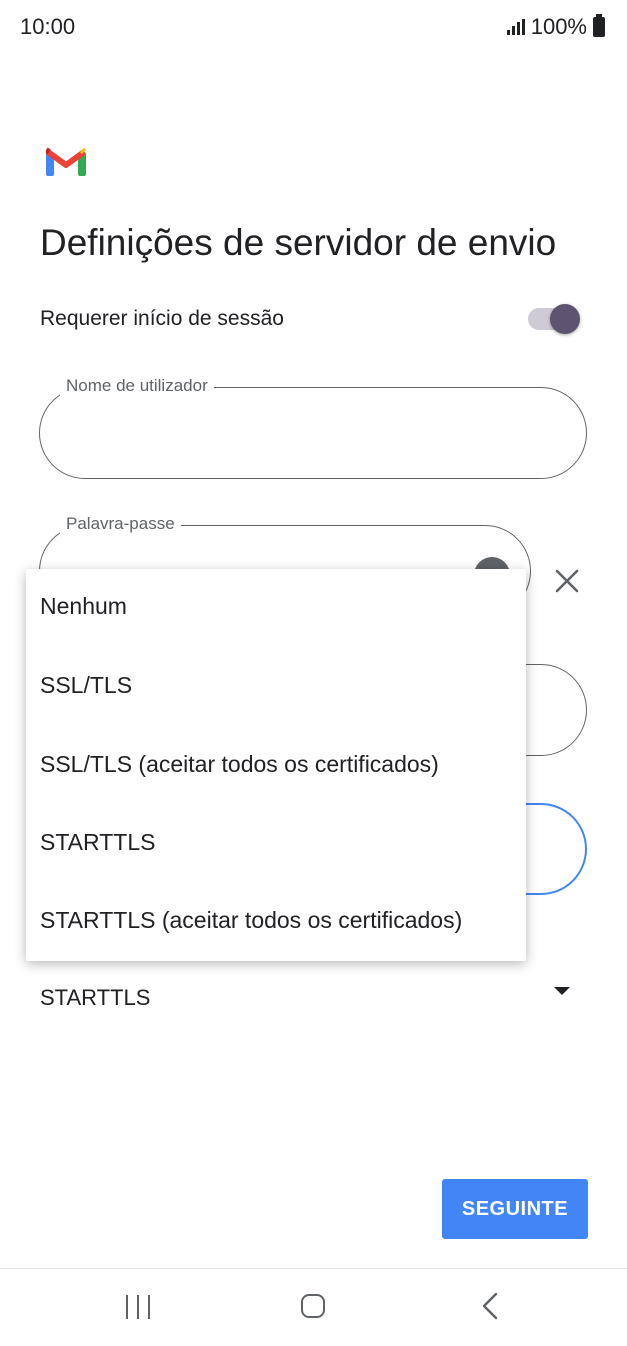  What do you see at coordinates (95, 998) in the screenshot?
I see `security-type-value: STARTTLS` at bounding box center [95, 998].